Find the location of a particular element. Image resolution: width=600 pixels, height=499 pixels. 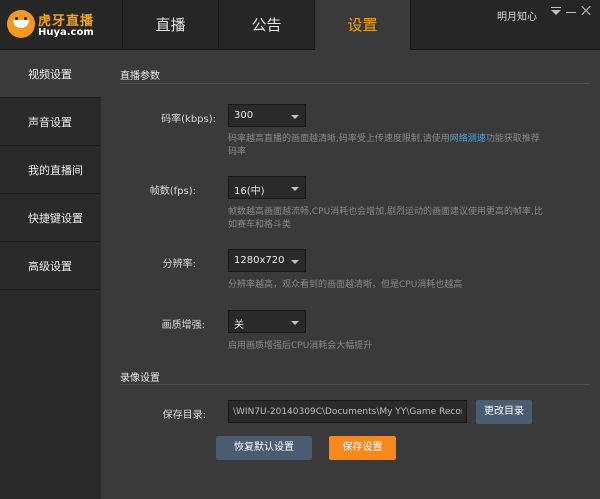

bitrate-hint-text: 码率越高直播的画面越清晰,码率受上传速度限制,请使用 is located at coordinates (339, 139).